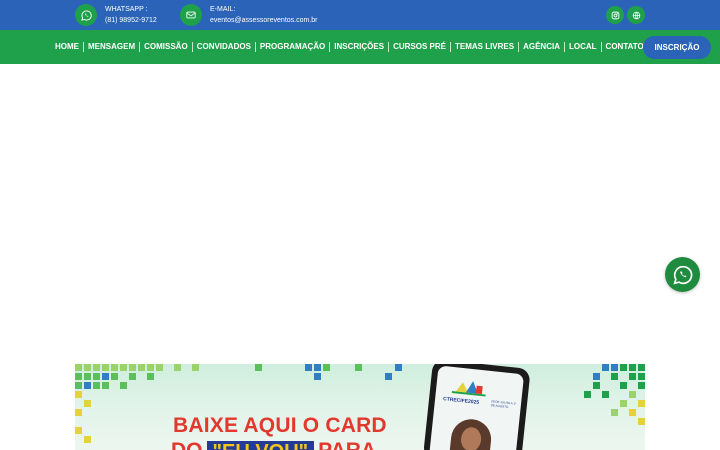  What do you see at coordinates (165, 47) in the screenshot?
I see `nav-comissao: COMISSÃO` at bounding box center [165, 47].